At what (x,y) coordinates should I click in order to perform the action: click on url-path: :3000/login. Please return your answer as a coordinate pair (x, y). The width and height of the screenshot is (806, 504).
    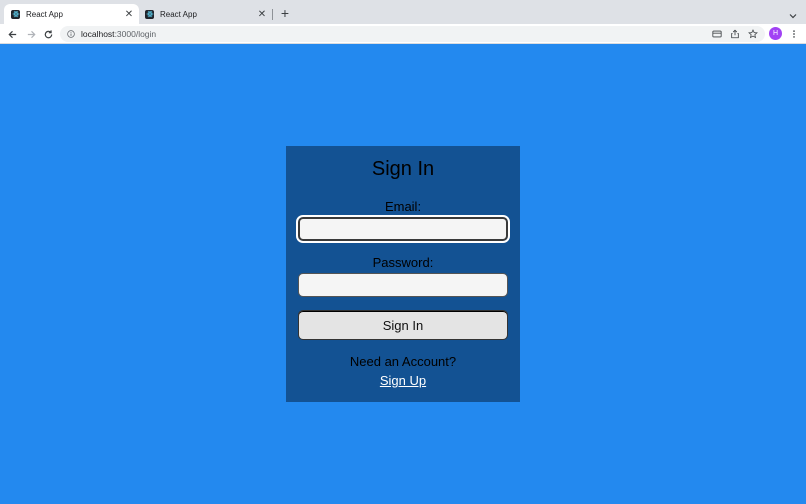
    Looking at the image, I should click on (135, 34).